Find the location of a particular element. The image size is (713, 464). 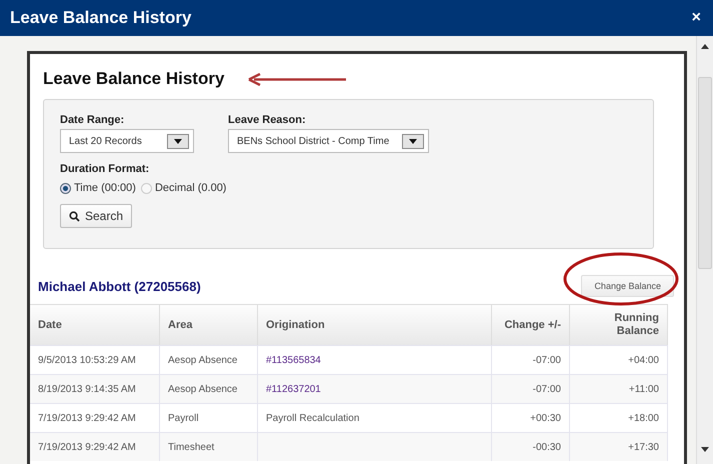

panel-title: Leave Balance History is located at coordinates (133, 79).